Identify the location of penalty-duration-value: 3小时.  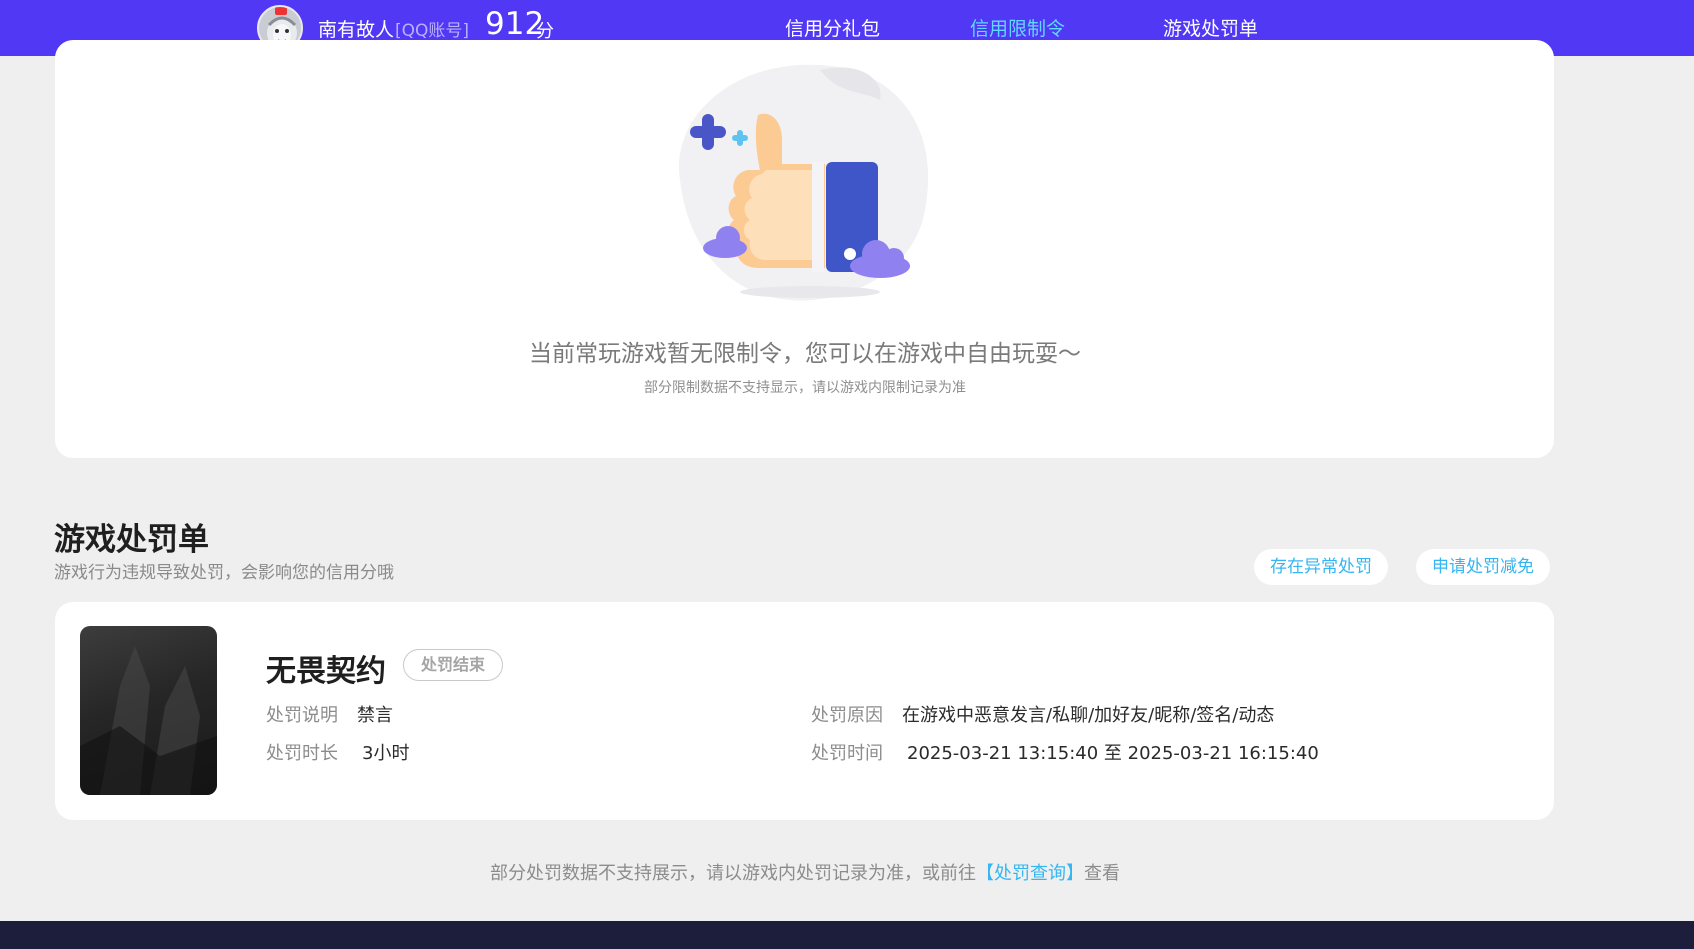
(386, 753).